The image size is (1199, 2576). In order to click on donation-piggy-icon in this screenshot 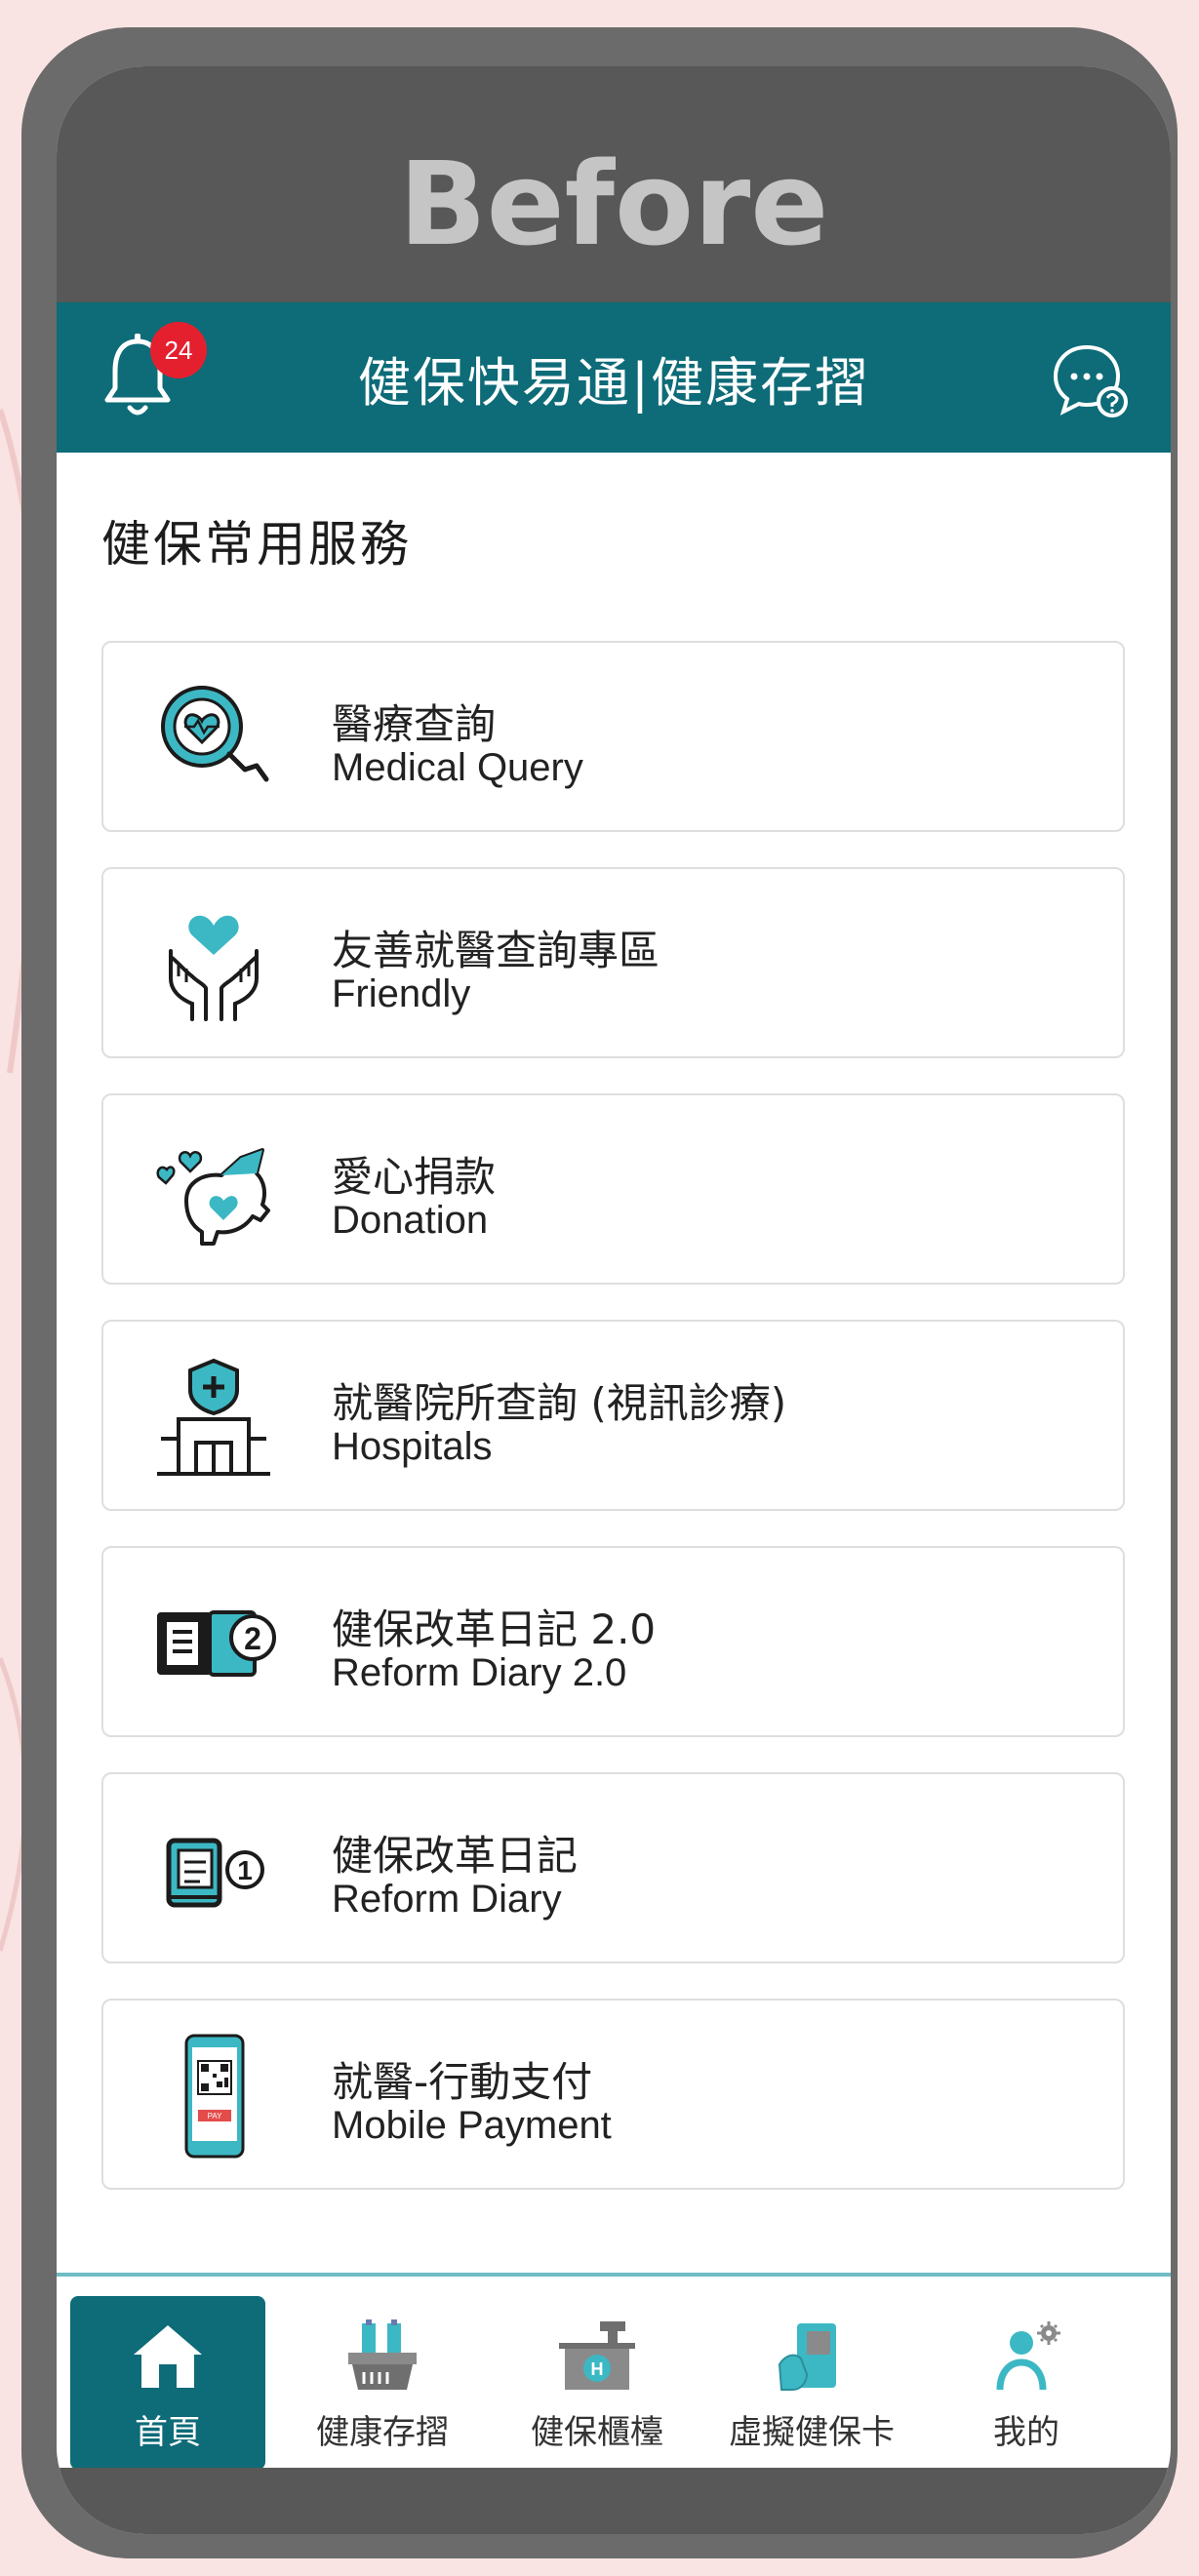, I will do `click(213, 1197)`.